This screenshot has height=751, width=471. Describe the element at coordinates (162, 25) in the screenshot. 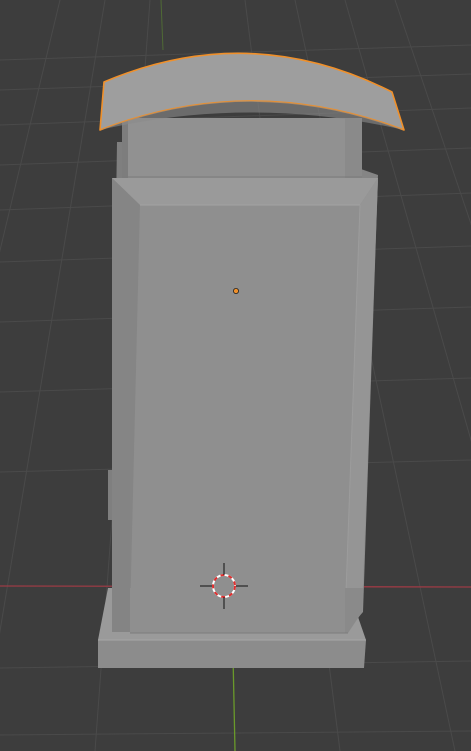

I see `y-axis-far` at that location.